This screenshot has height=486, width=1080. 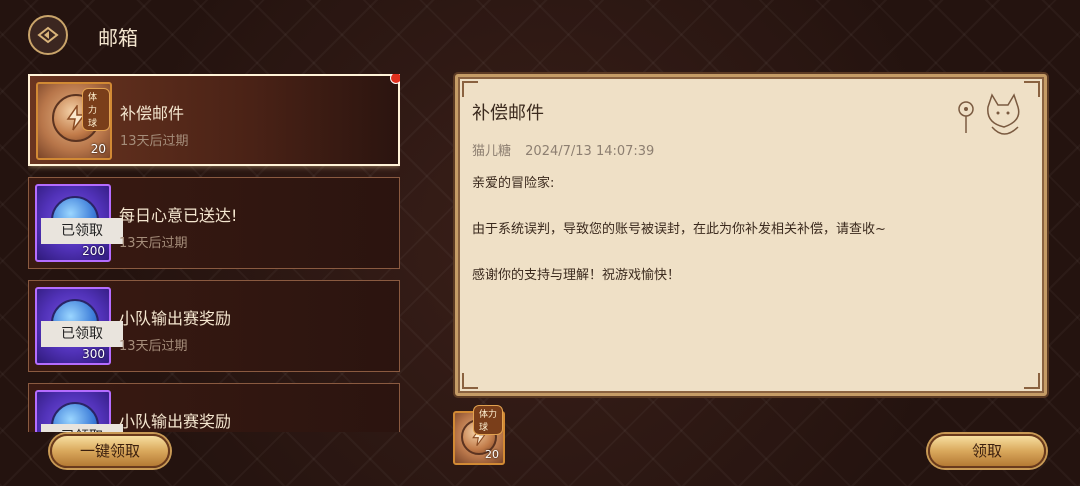 I want to click on mail-reward-icon: 200 已领取, so click(x=79, y=223).